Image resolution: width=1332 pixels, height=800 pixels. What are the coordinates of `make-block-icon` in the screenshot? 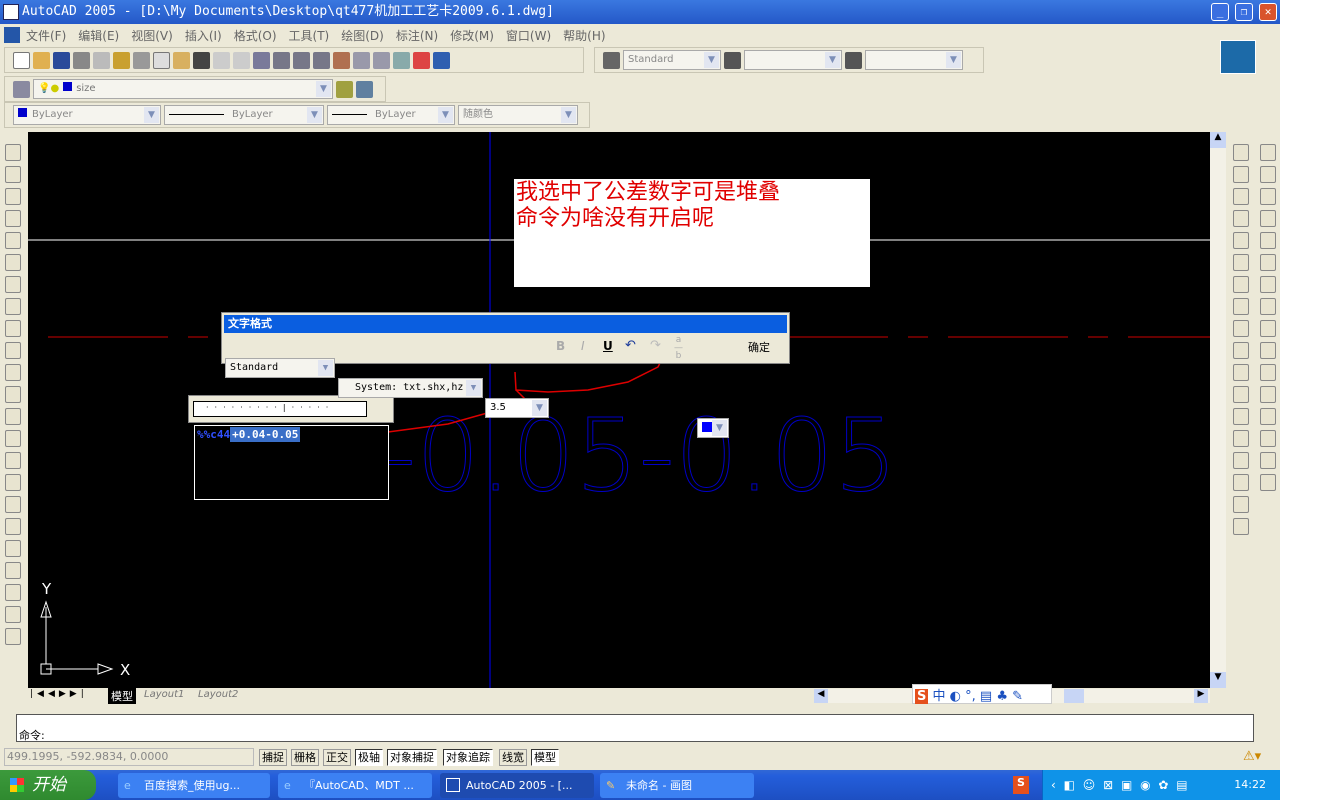 It's located at (1241, 416).